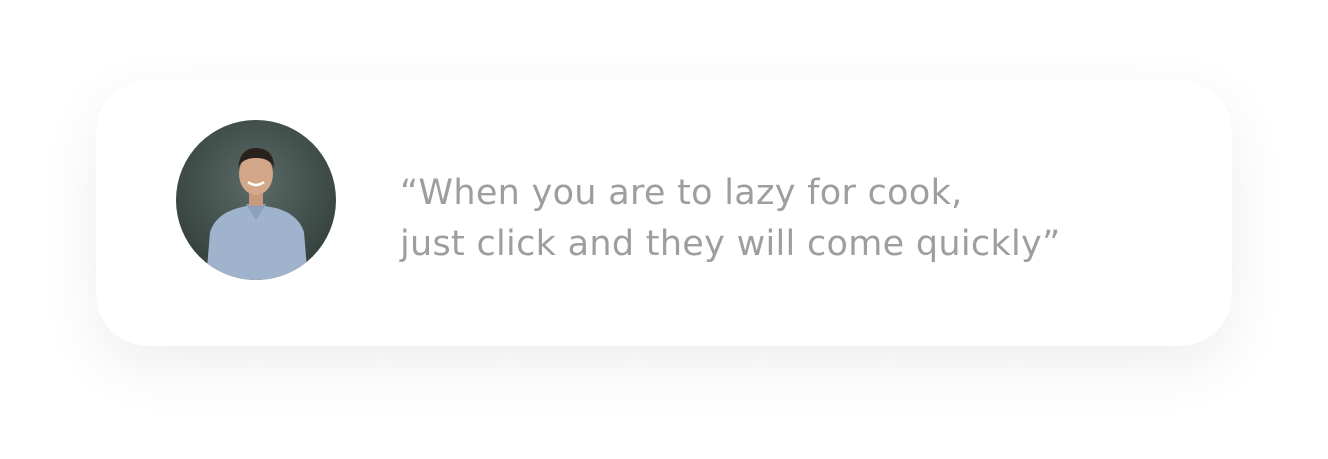  I want to click on person-photo-icon, so click(256, 200).